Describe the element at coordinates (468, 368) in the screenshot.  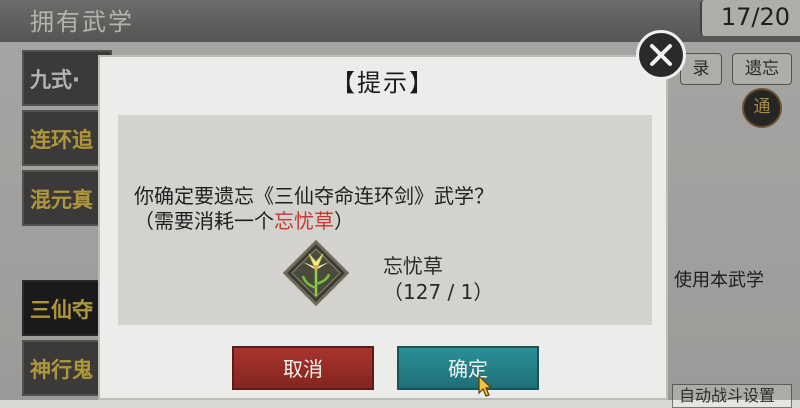
I see `confirm-button: 确定` at that location.